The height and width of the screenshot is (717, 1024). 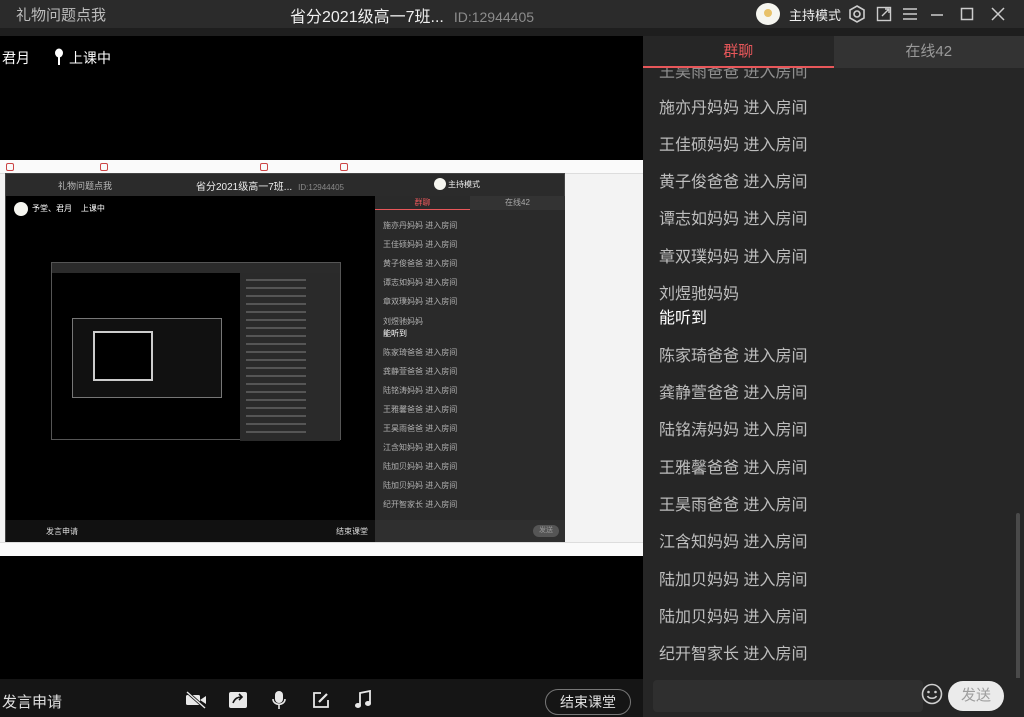 What do you see at coordinates (788, 696) in the screenshot?
I see `chat-input` at bounding box center [788, 696].